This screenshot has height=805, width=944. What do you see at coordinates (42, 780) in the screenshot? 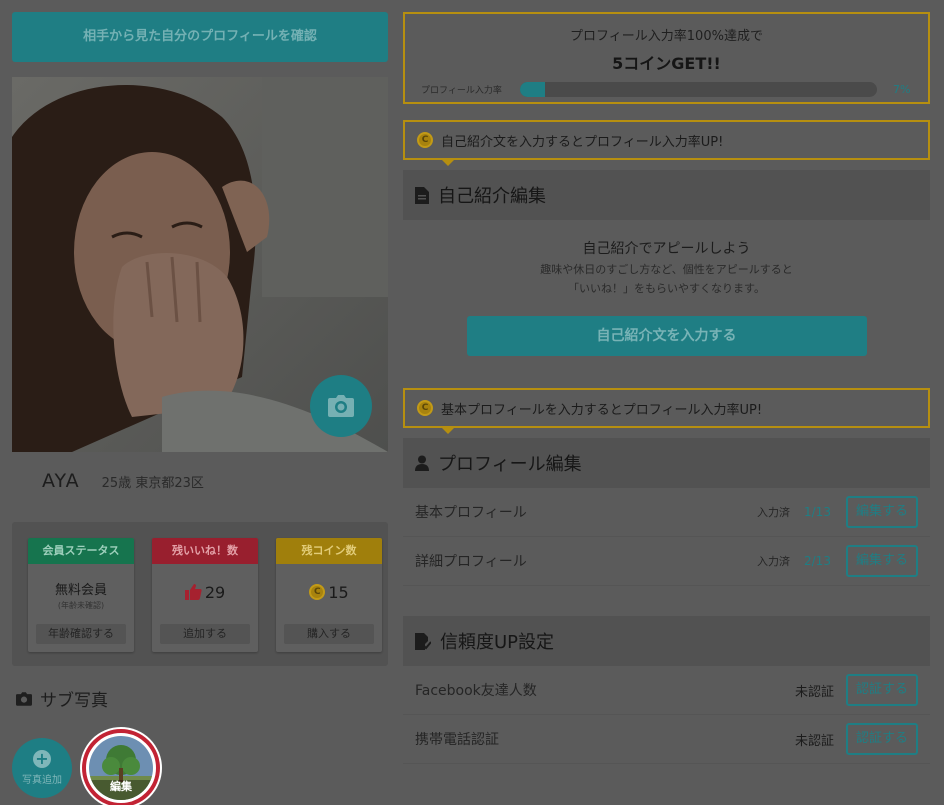
I see `add-photo-label: 写真追加` at bounding box center [42, 780].